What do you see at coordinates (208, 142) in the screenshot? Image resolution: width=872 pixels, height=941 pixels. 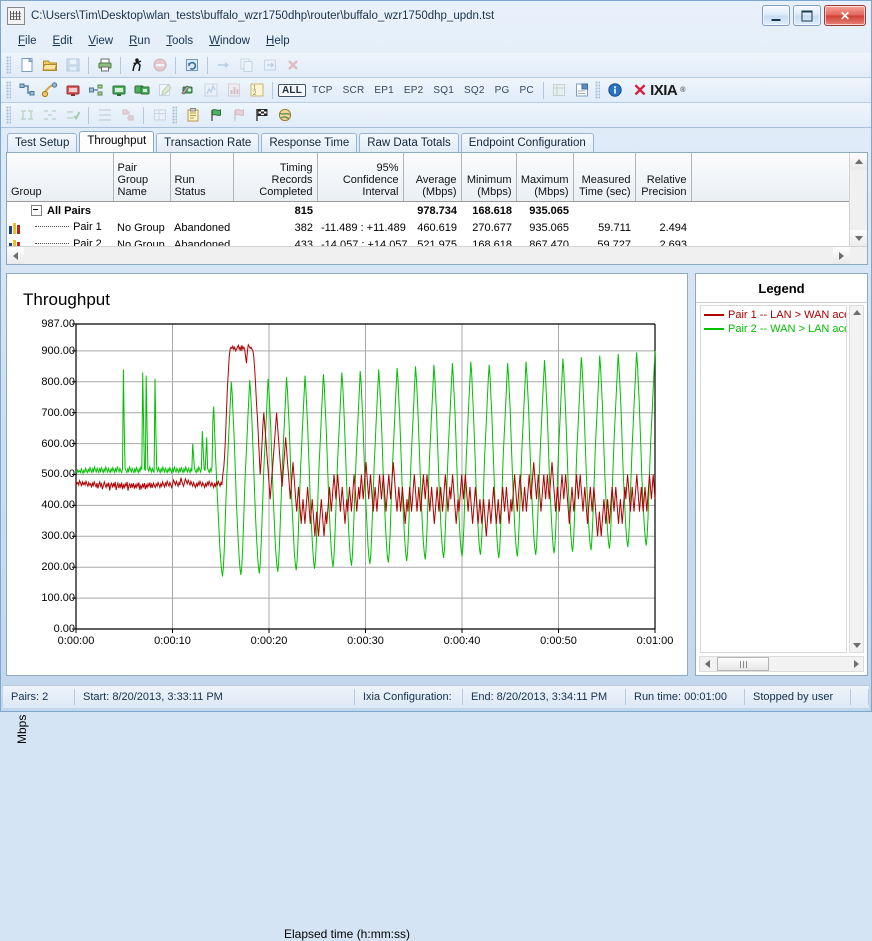 I see `tab-transaction-rate: Transaction Rate` at bounding box center [208, 142].